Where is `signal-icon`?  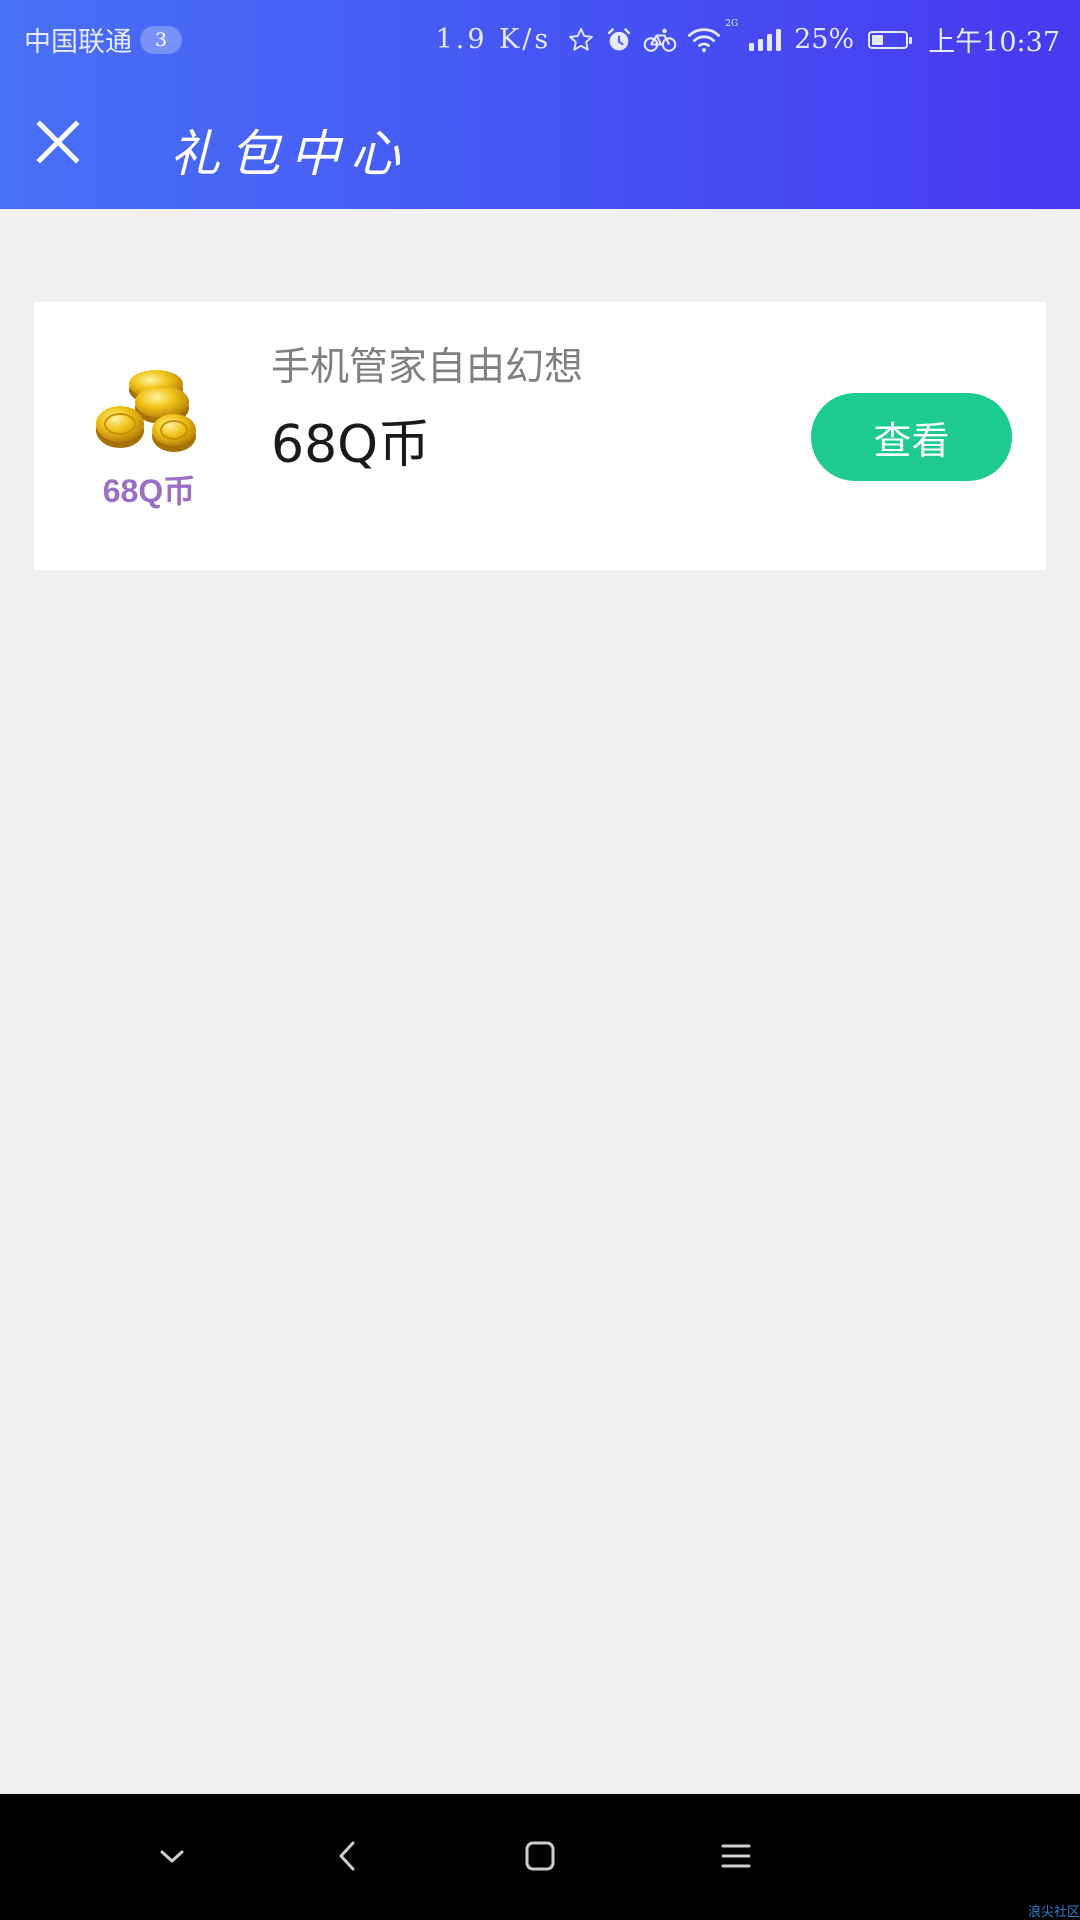
signal-icon is located at coordinates (766, 40).